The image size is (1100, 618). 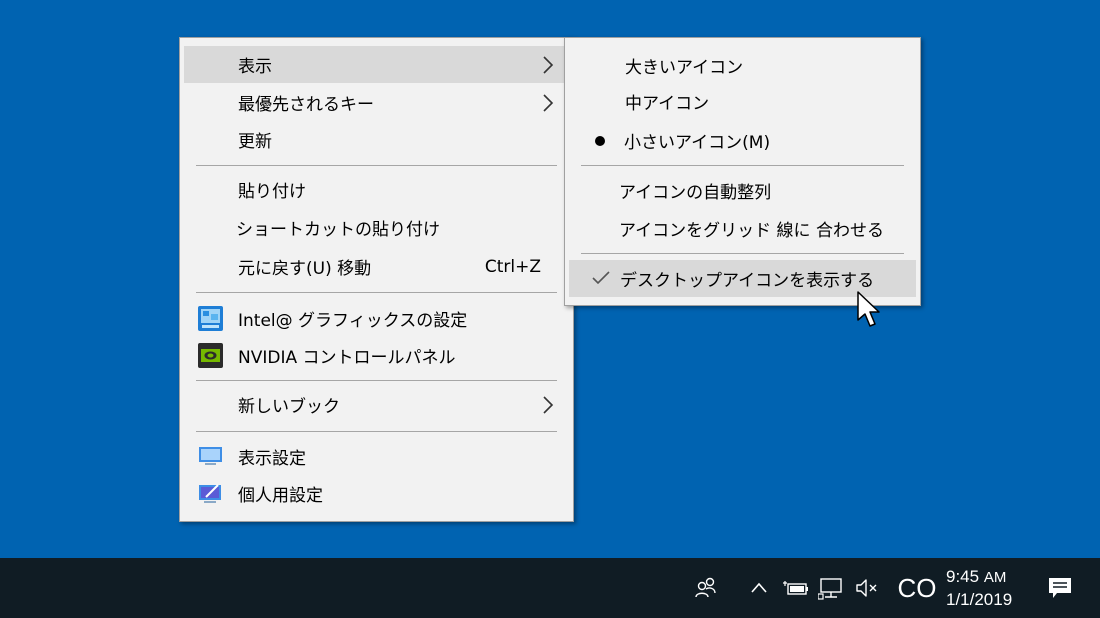 What do you see at coordinates (600, 141) in the screenshot?
I see `radio-bullet-icon` at bounding box center [600, 141].